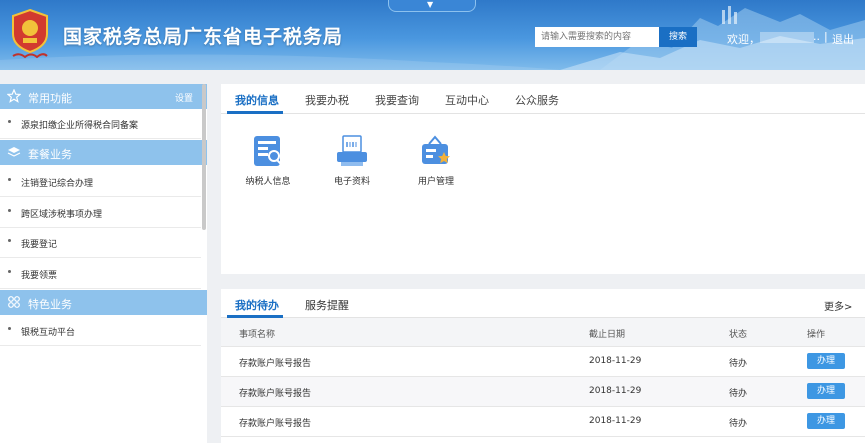  What do you see at coordinates (184, 97) in the screenshot?
I see `sidebar-settings-link: 设置` at bounding box center [184, 97].